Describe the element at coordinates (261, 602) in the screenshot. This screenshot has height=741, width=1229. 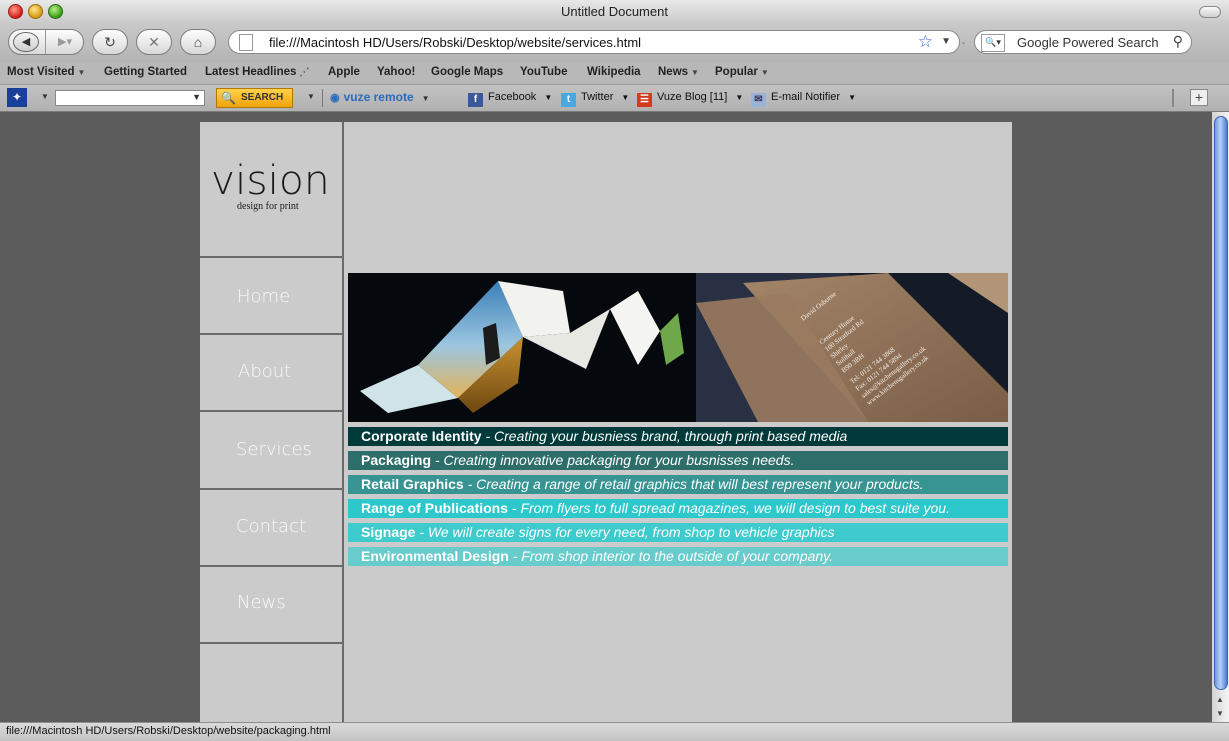
I see `nav-label: News` at that location.